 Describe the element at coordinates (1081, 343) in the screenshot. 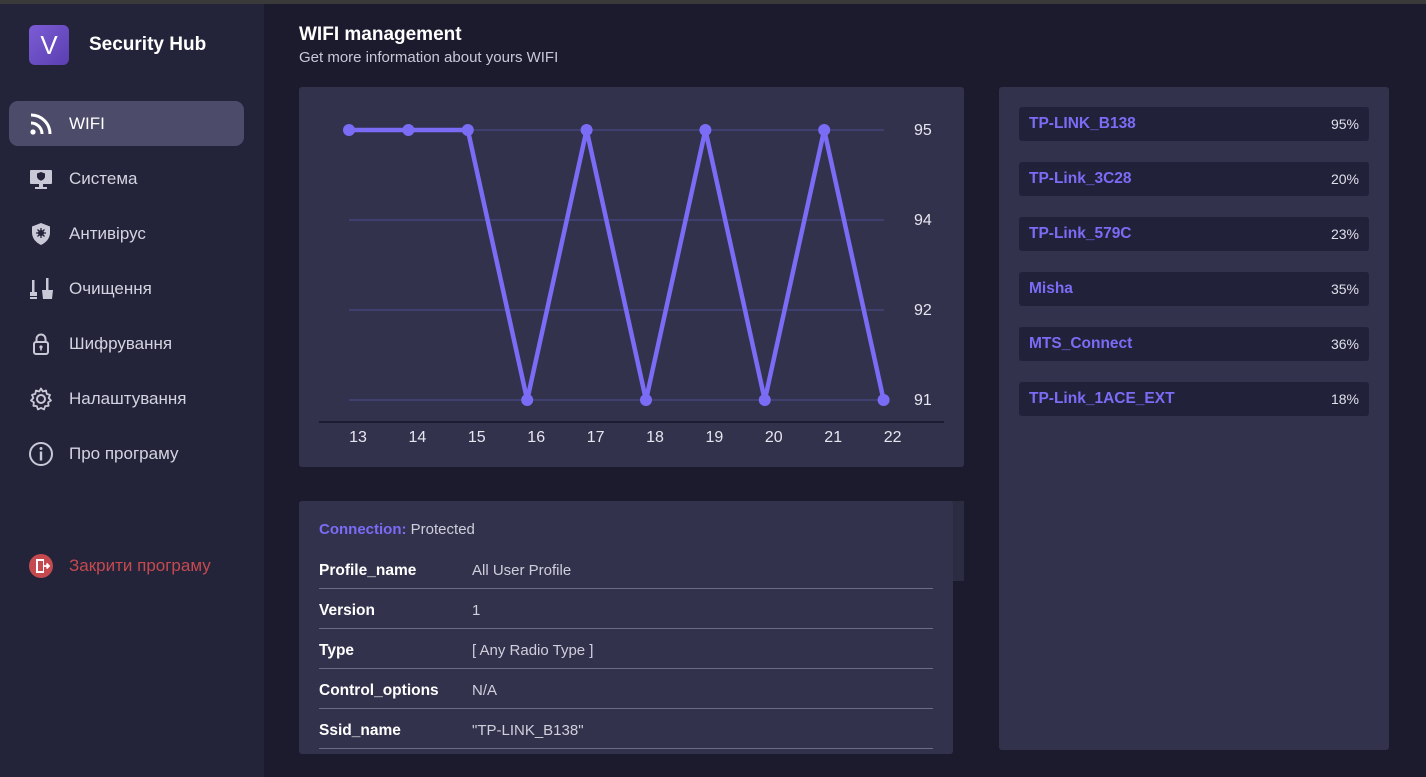

I see `network-name: MTS_Connect` at that location.